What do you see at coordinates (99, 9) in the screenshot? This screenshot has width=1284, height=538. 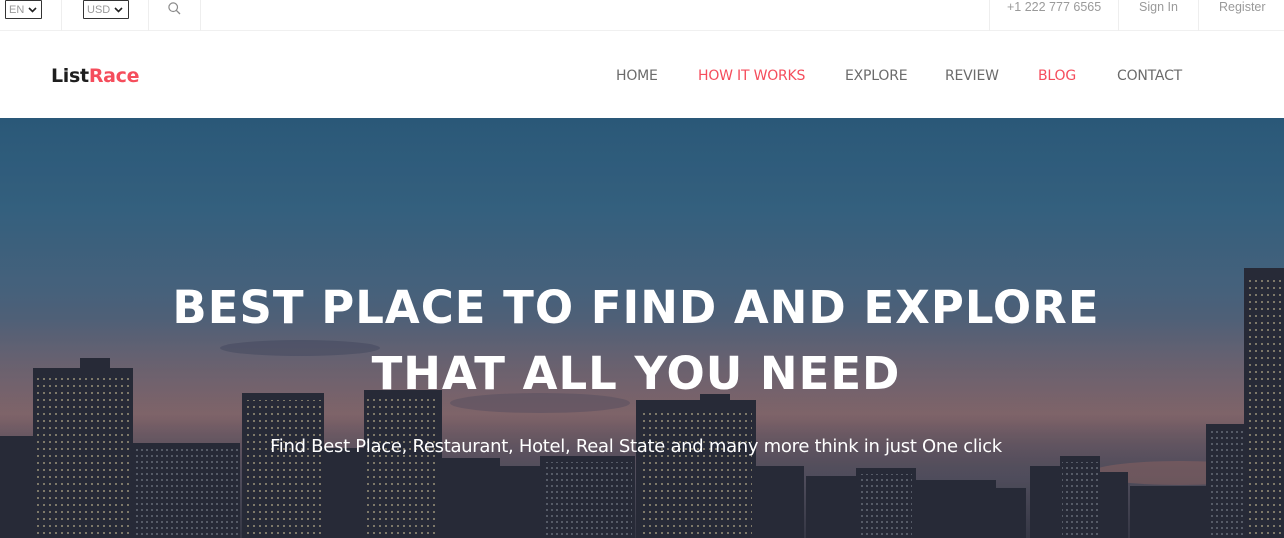 I see `currency-value: USD` at bounding box center [99, 9].